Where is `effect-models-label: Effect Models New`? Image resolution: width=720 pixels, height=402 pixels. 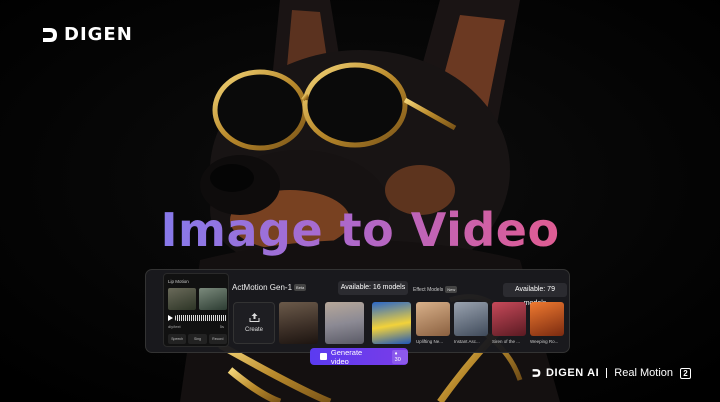
effect-models-label: Effect Models New is located at coordinates (435, 289).